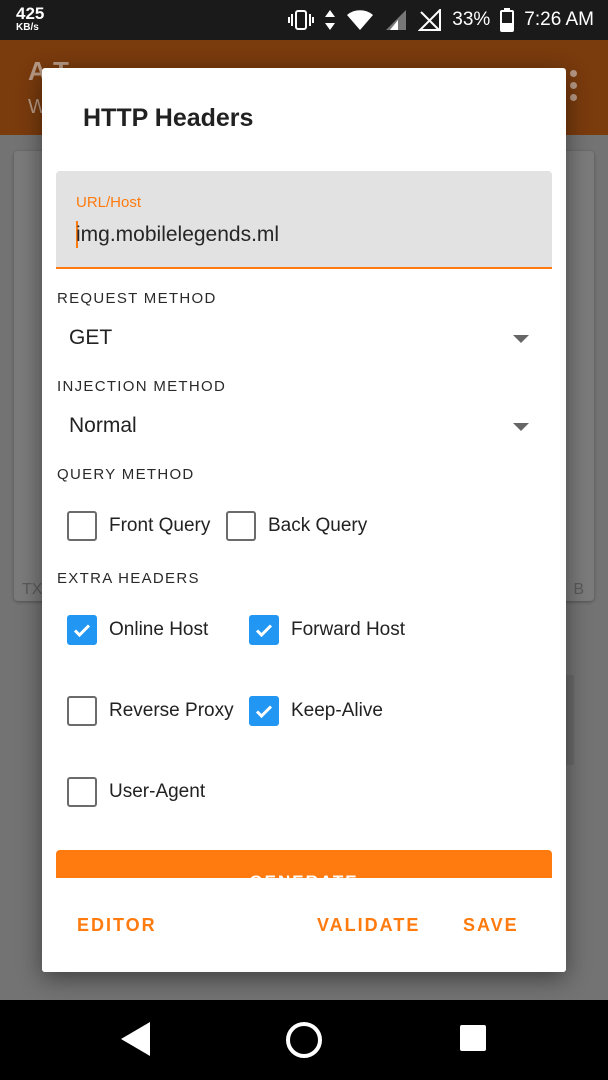 The height and width of the screenshot is (1080, 608). Describe the element at coordinates (368, 925) in the screenshot. I see `validate-button: VALIDATE` at that location.